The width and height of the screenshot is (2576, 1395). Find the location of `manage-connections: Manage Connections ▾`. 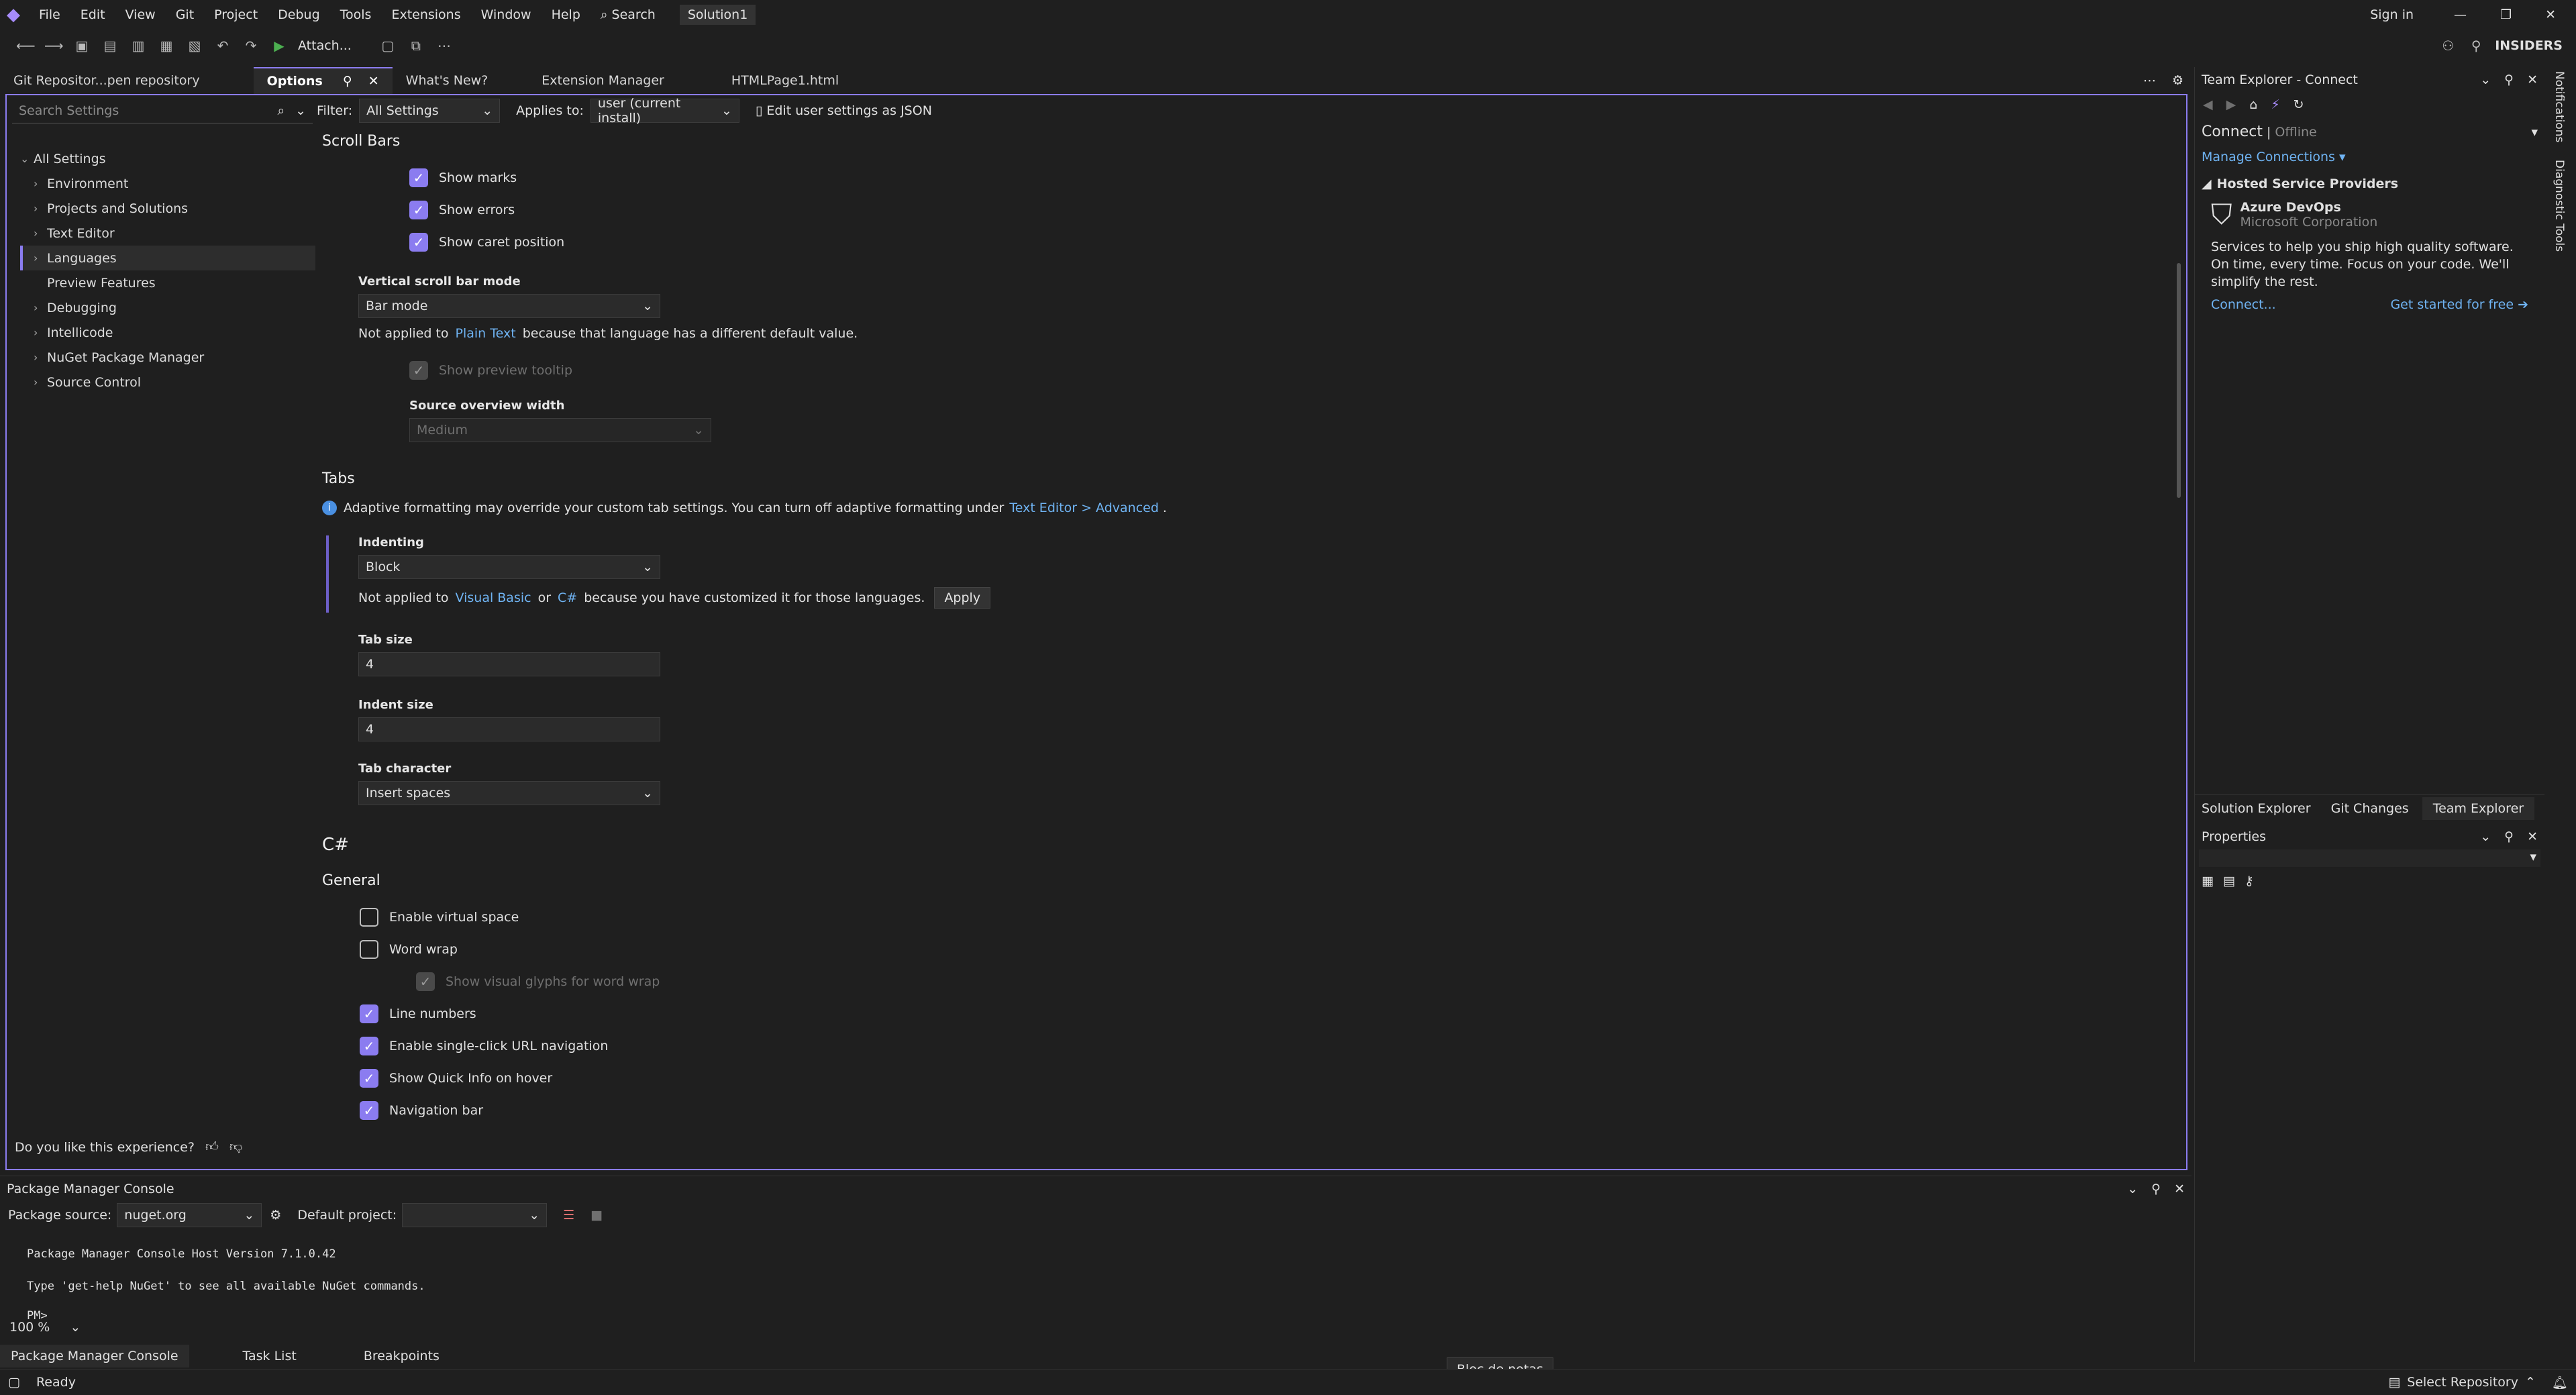

manage-connections: Manage Connections ▾ is located at coordinates (2369, 157).